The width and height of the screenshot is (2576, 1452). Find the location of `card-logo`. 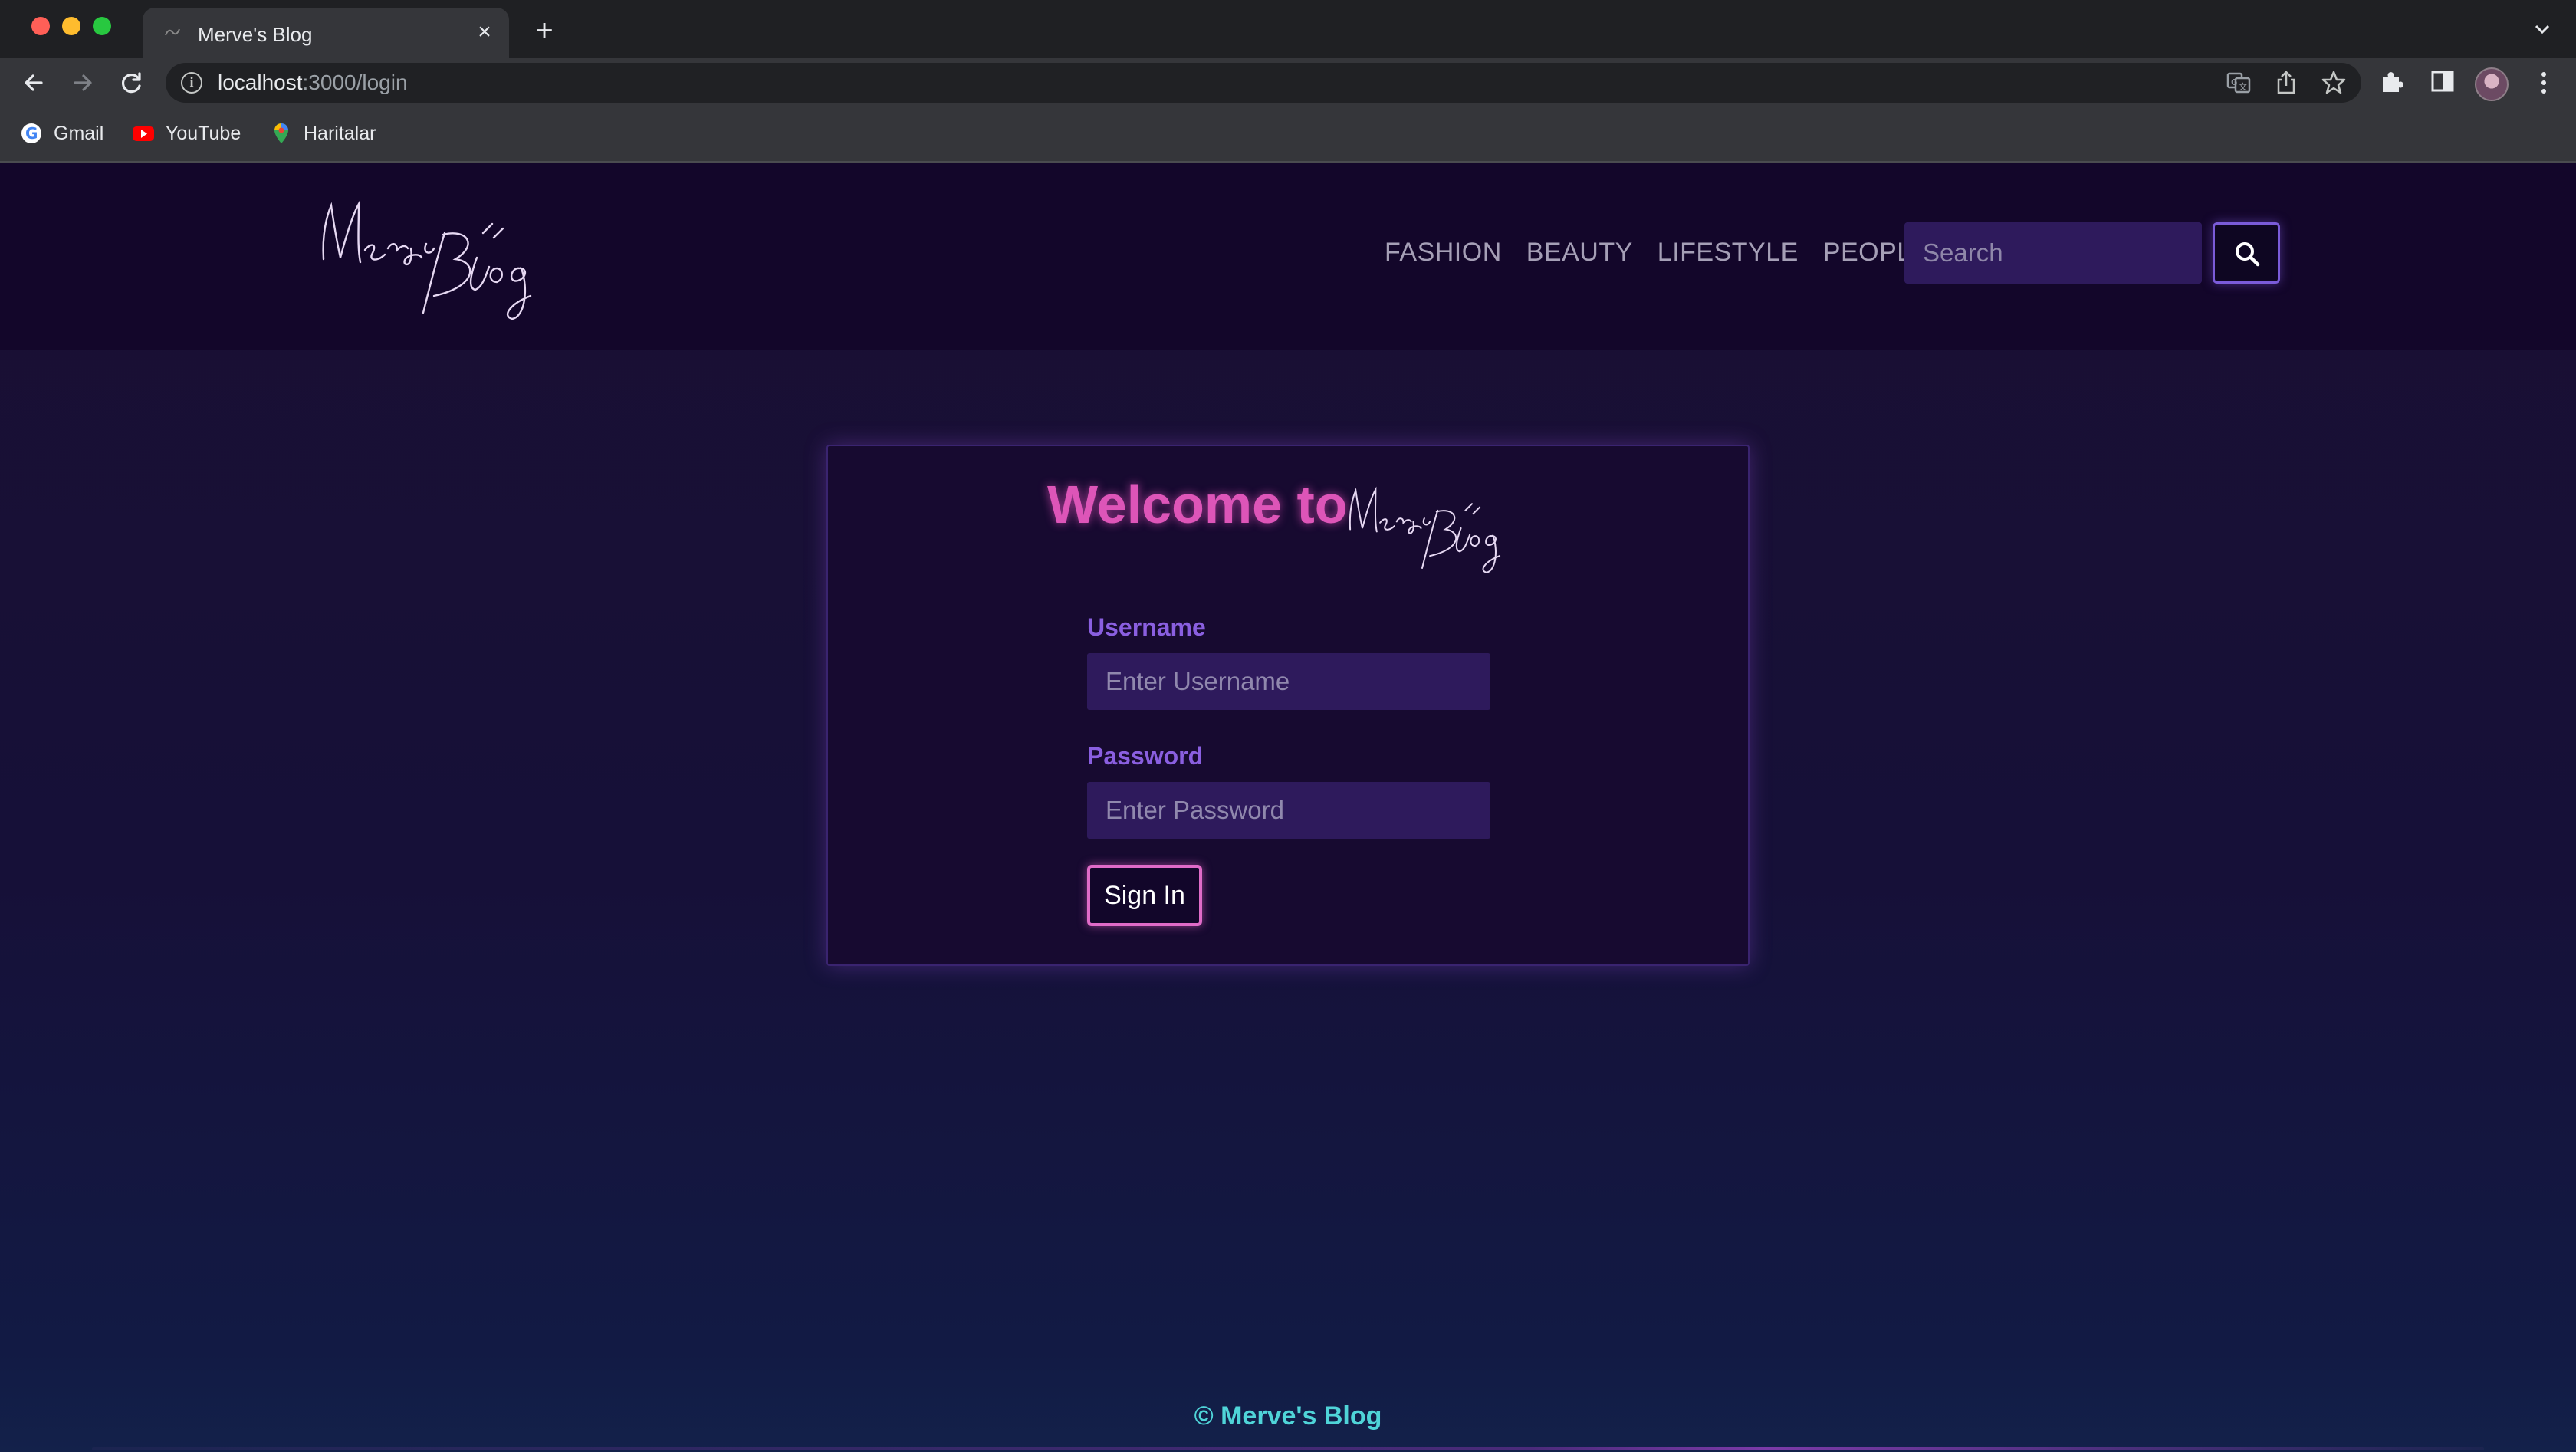

card-logo is located at coordinates (1432, 528).